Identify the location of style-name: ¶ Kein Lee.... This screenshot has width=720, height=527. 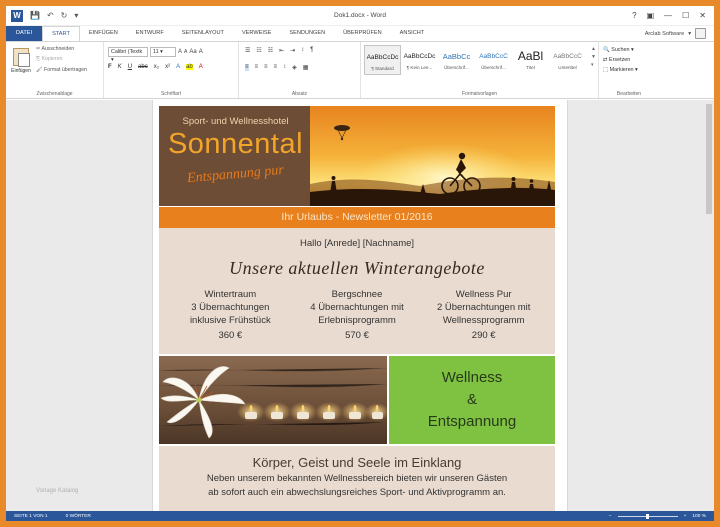
(419, 67).